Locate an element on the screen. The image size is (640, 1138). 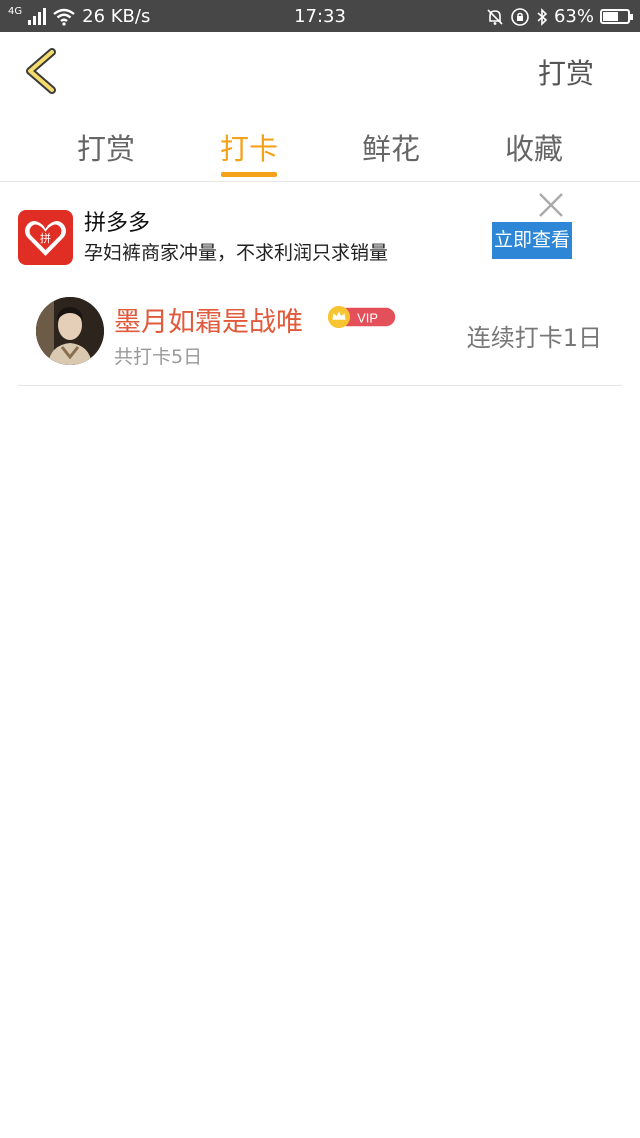
ad-close-button is located at coordinates (551, 205).